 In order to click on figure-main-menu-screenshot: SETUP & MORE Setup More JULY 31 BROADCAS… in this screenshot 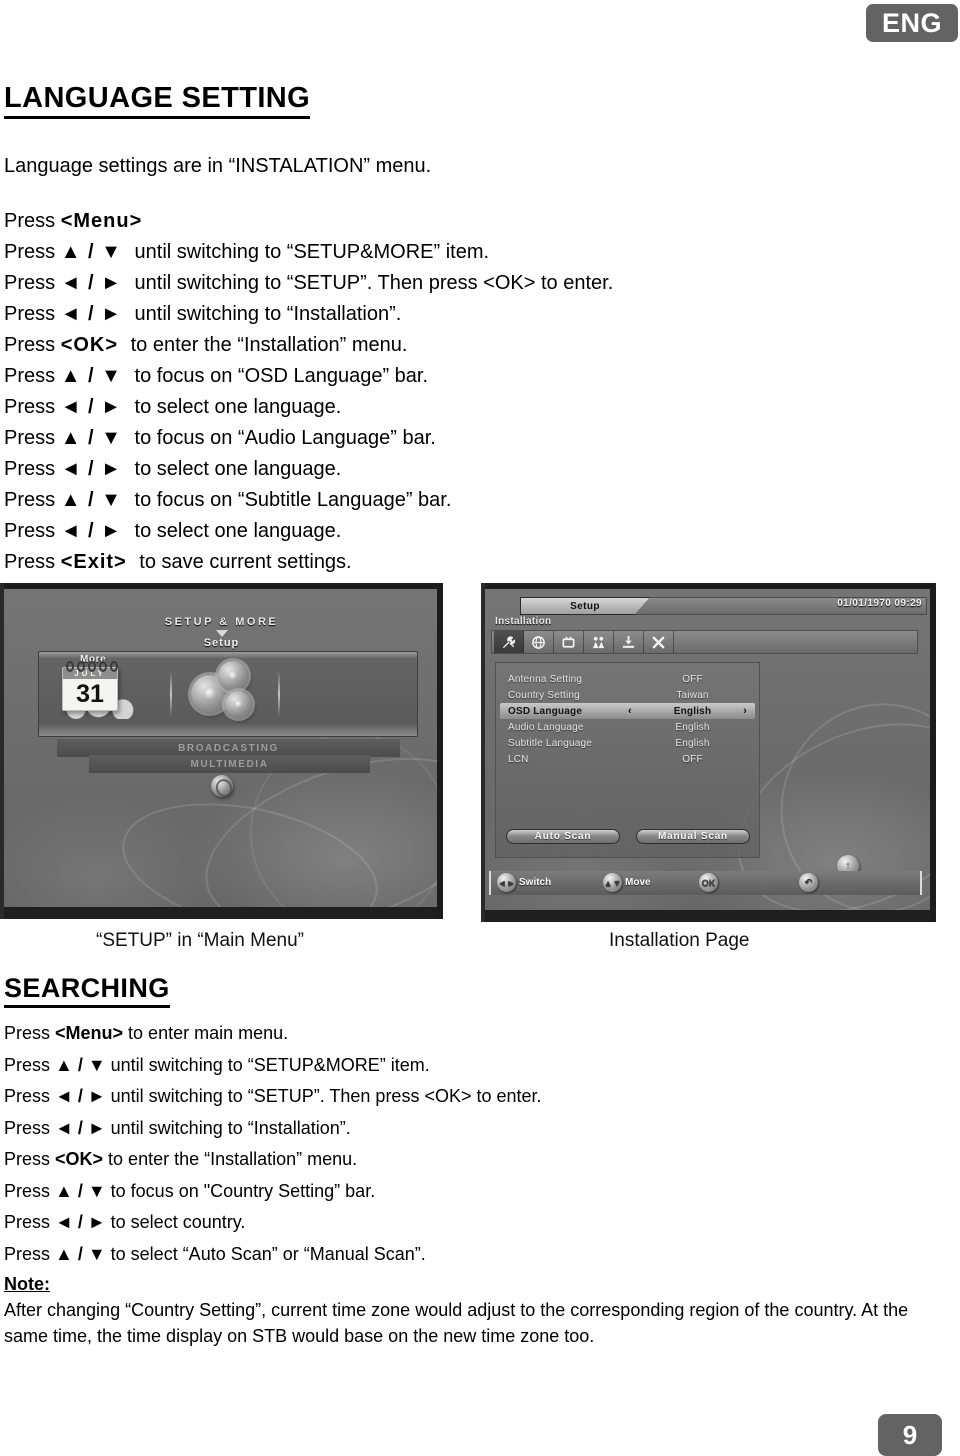, I will do `click(221, 751)`.